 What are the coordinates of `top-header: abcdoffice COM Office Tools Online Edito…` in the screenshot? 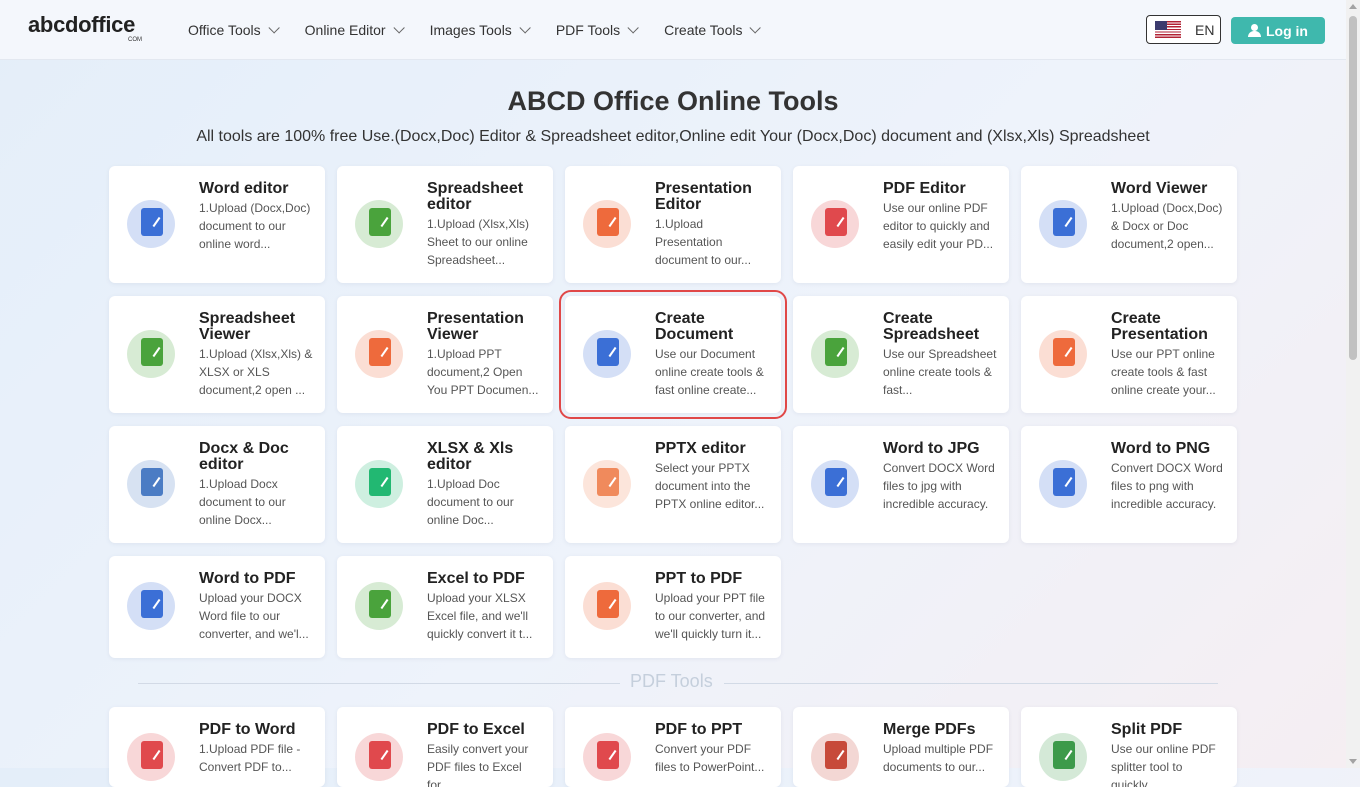 It's located at (673, 30).